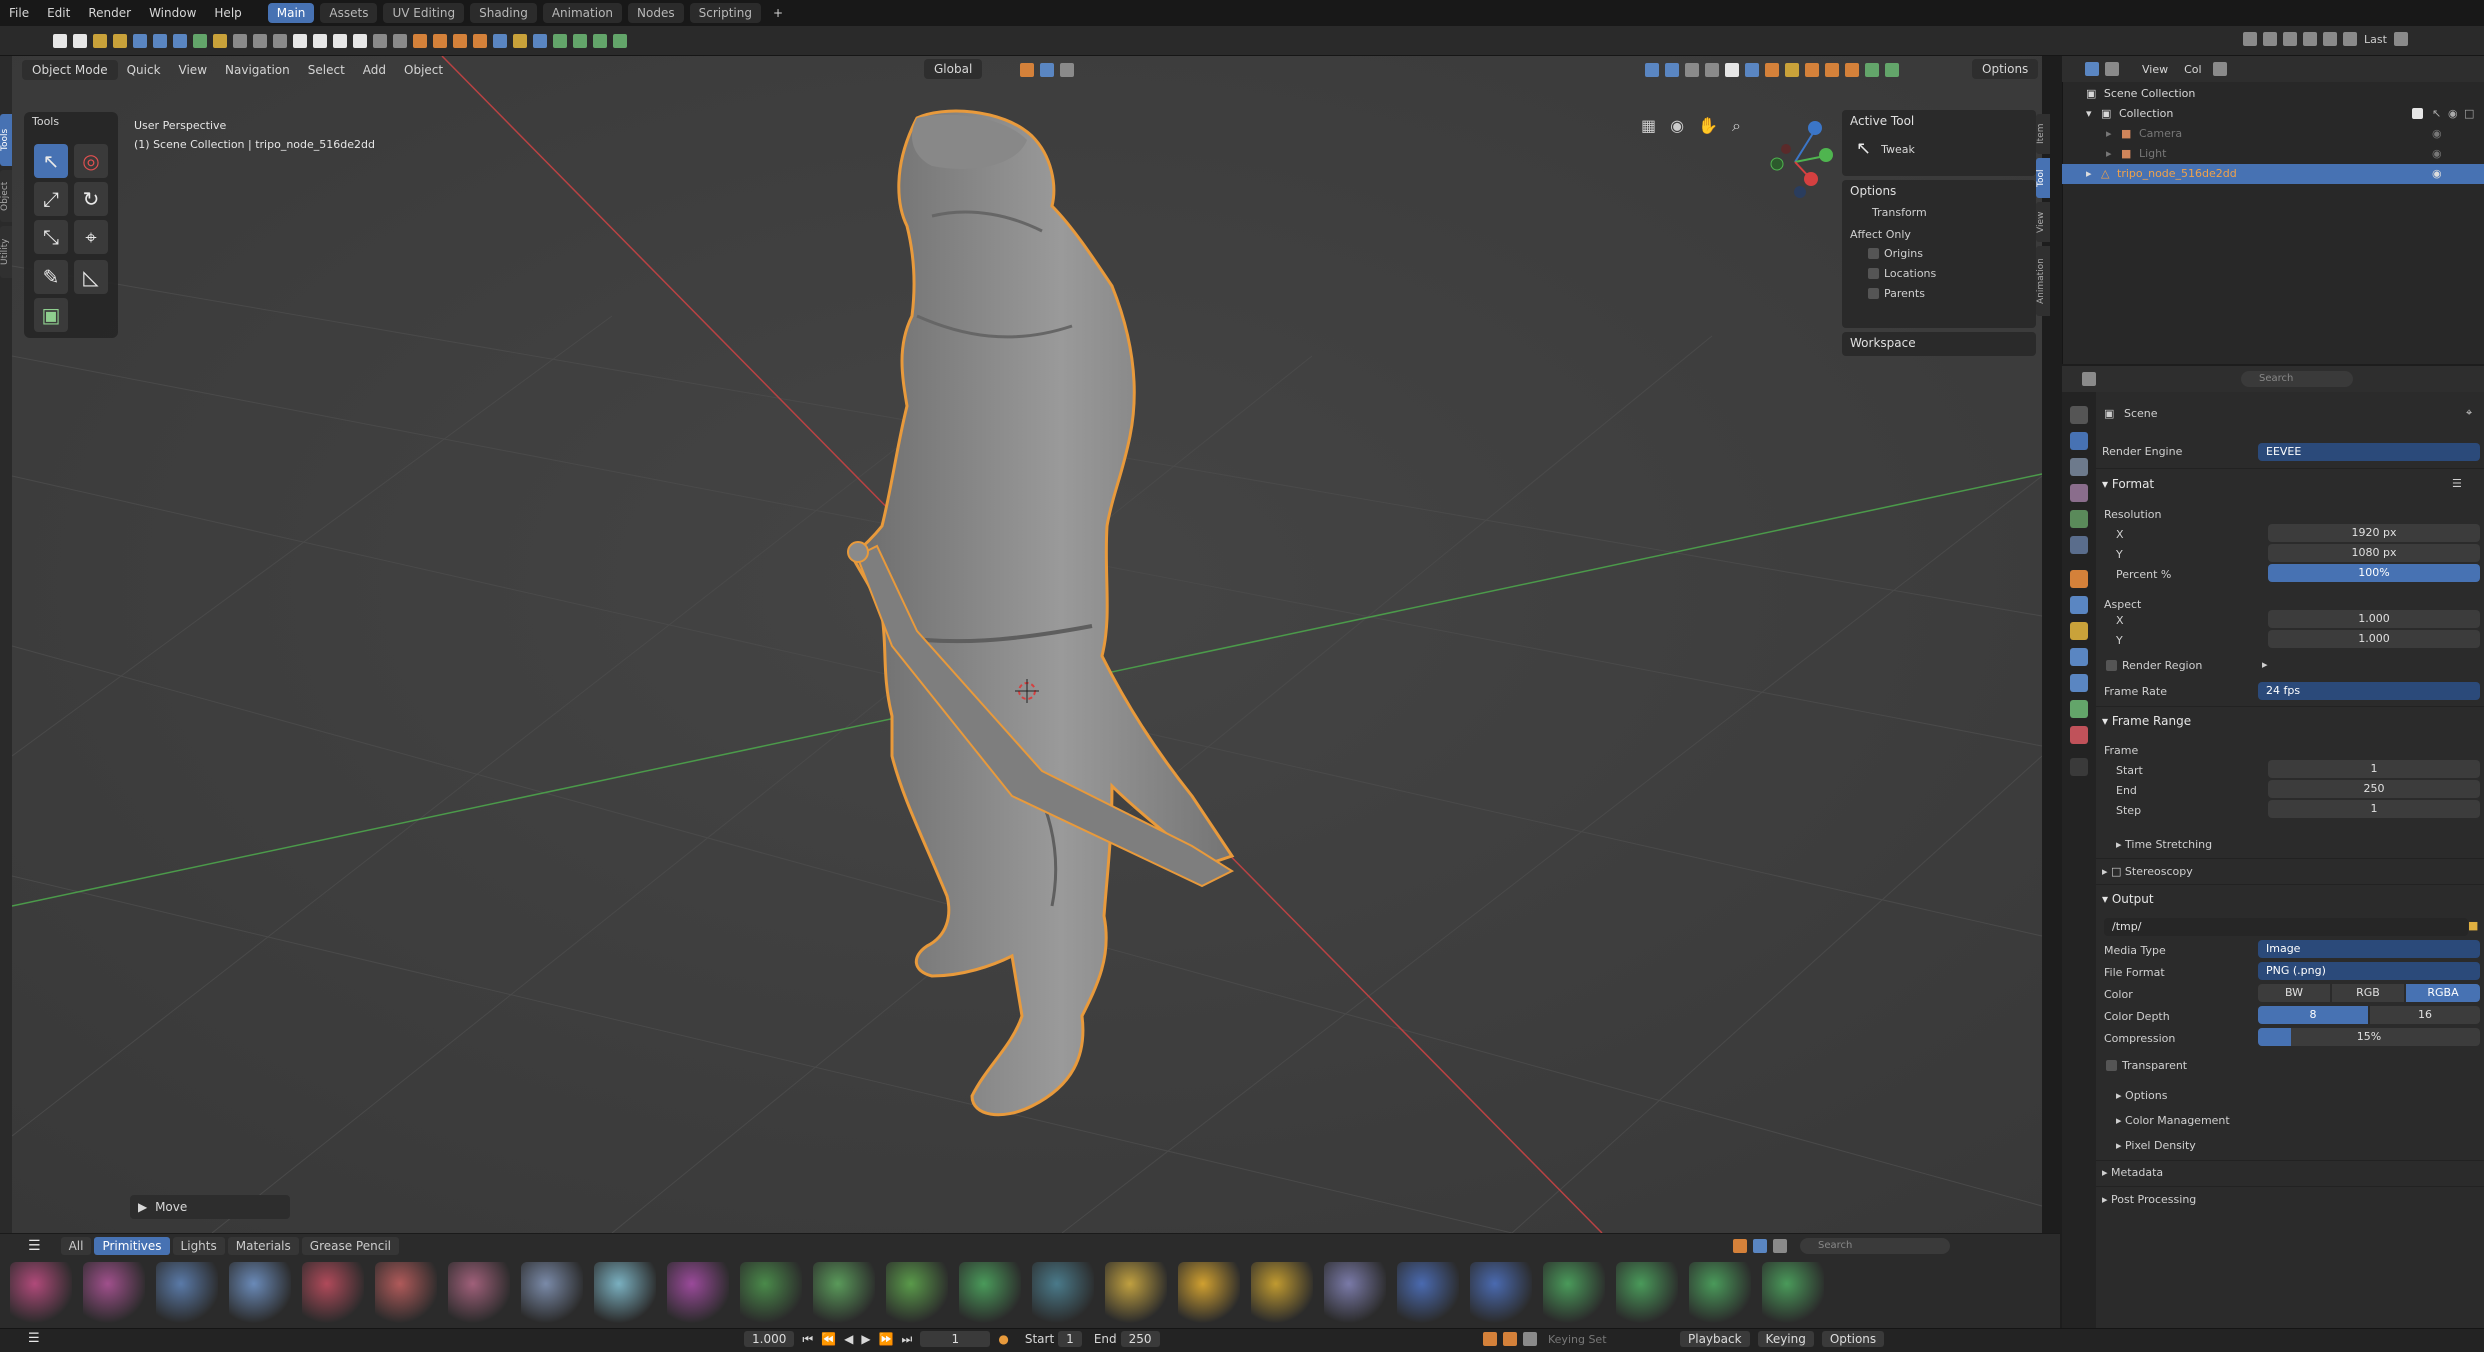 The width and height of the screenshot is (2484, 1352). What do you see at coordinates (886, 1339) in the screenshot?
I see `next-key-icon: ⏩` at bounding box center [886, 1339].